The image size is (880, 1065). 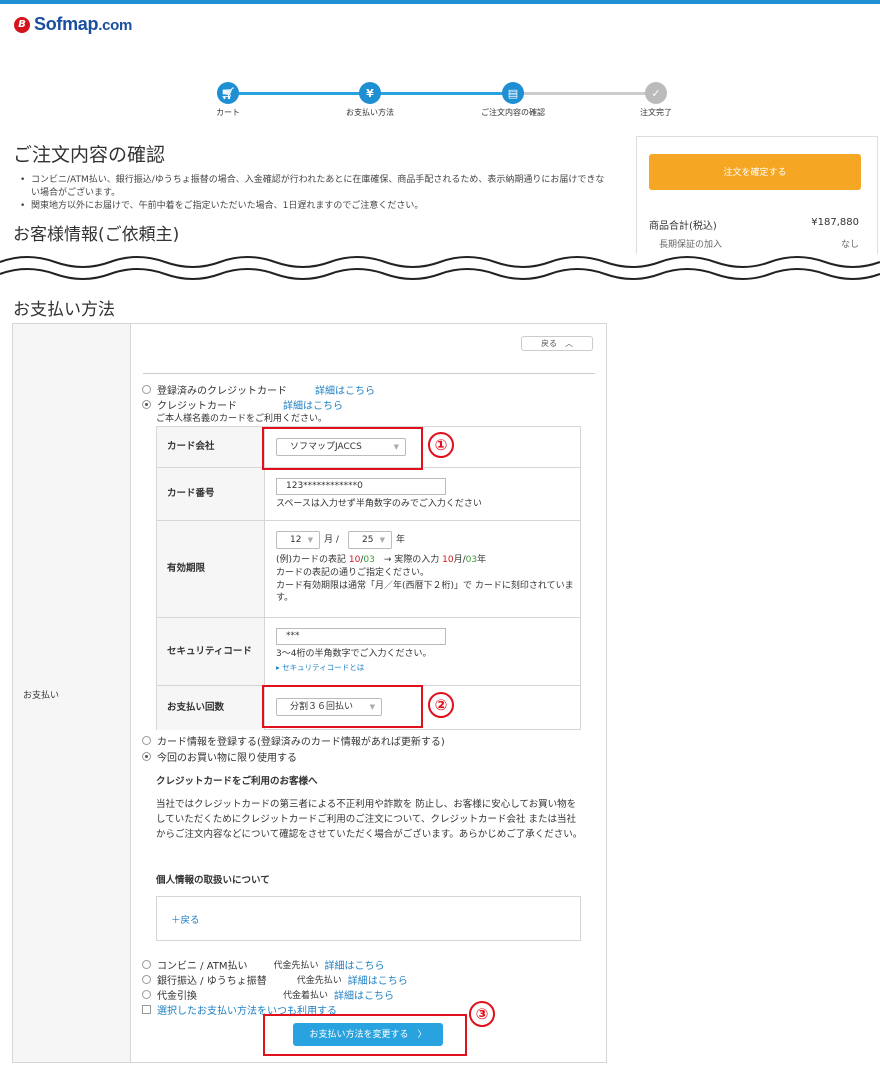 What do you see at coordinates (313, 404) in the screenshot?
I see `credit-card-details-link: 詳細はこちら` at bounding box center [313, 404].